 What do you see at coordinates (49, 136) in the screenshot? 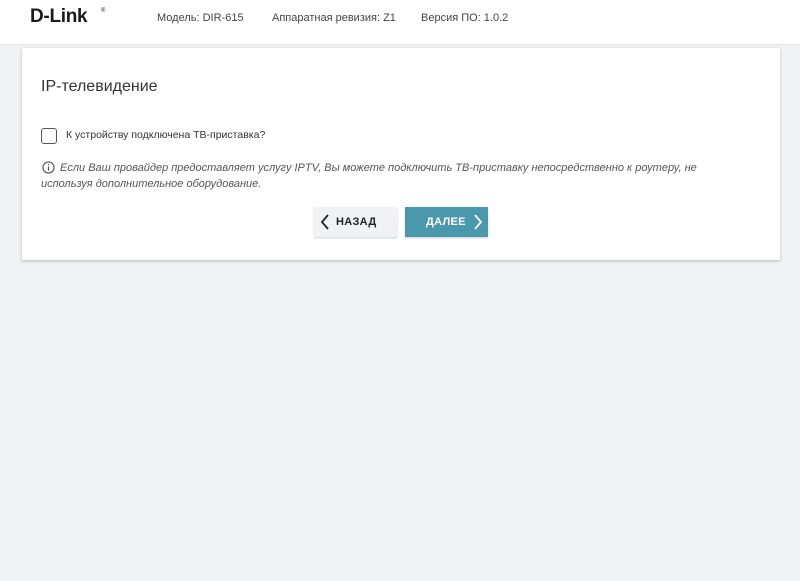
I see `stb-connected-checkbox` at bounding box center [49, 136].